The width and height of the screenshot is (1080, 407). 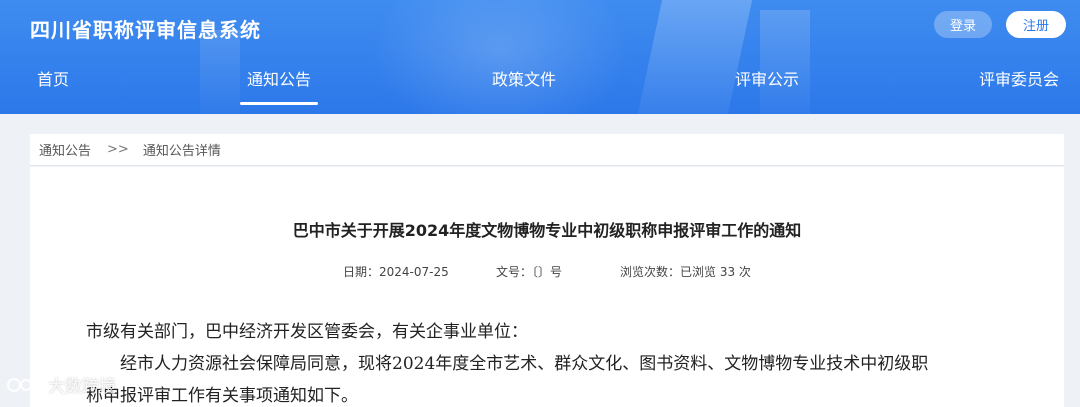 I want to click on views-label: 浏览次数：, so click(x=650, y=272).